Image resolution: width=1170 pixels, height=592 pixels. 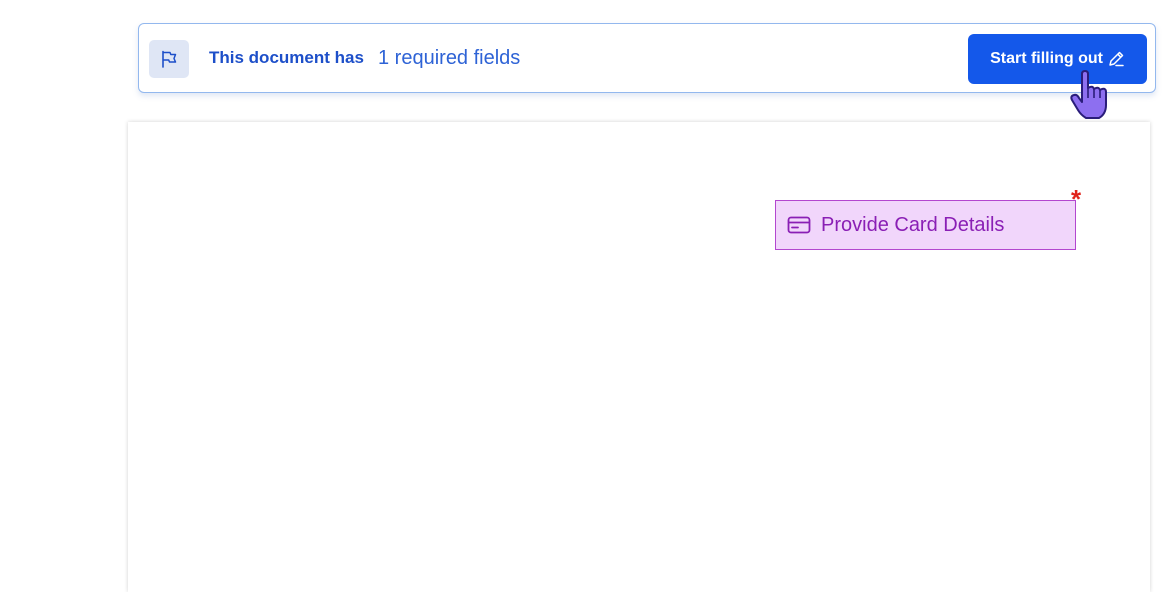 I want to click on card-details-label: Provide Card Details, so click(x=913, y=224).